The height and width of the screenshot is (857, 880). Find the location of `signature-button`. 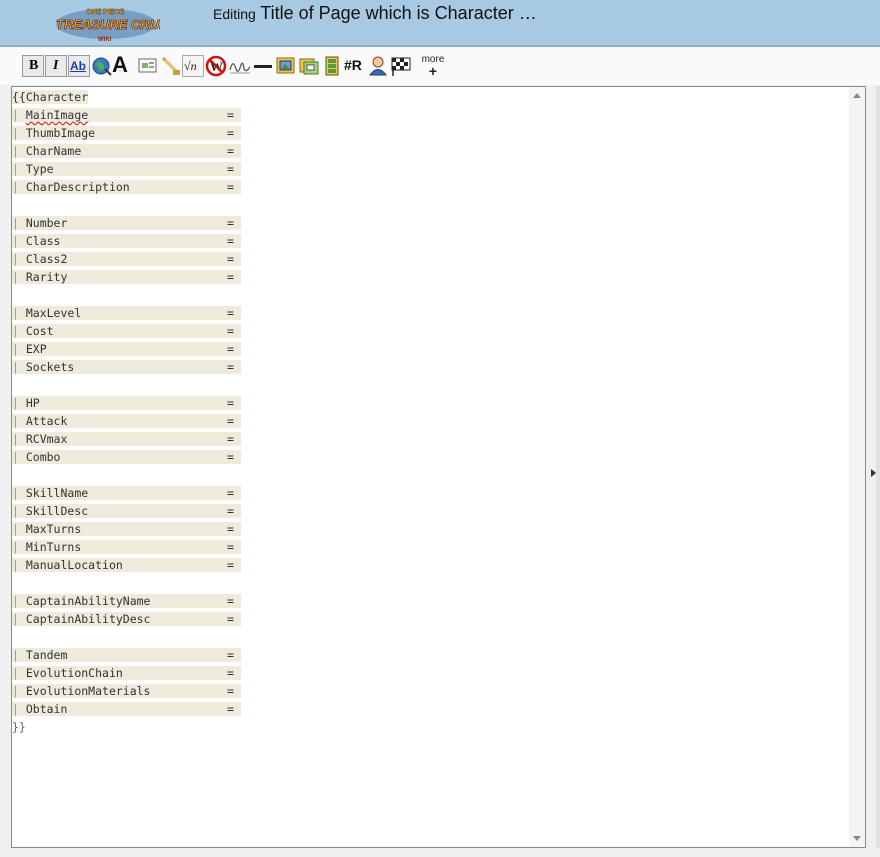

signature-button is located at coordinates (239, 66).